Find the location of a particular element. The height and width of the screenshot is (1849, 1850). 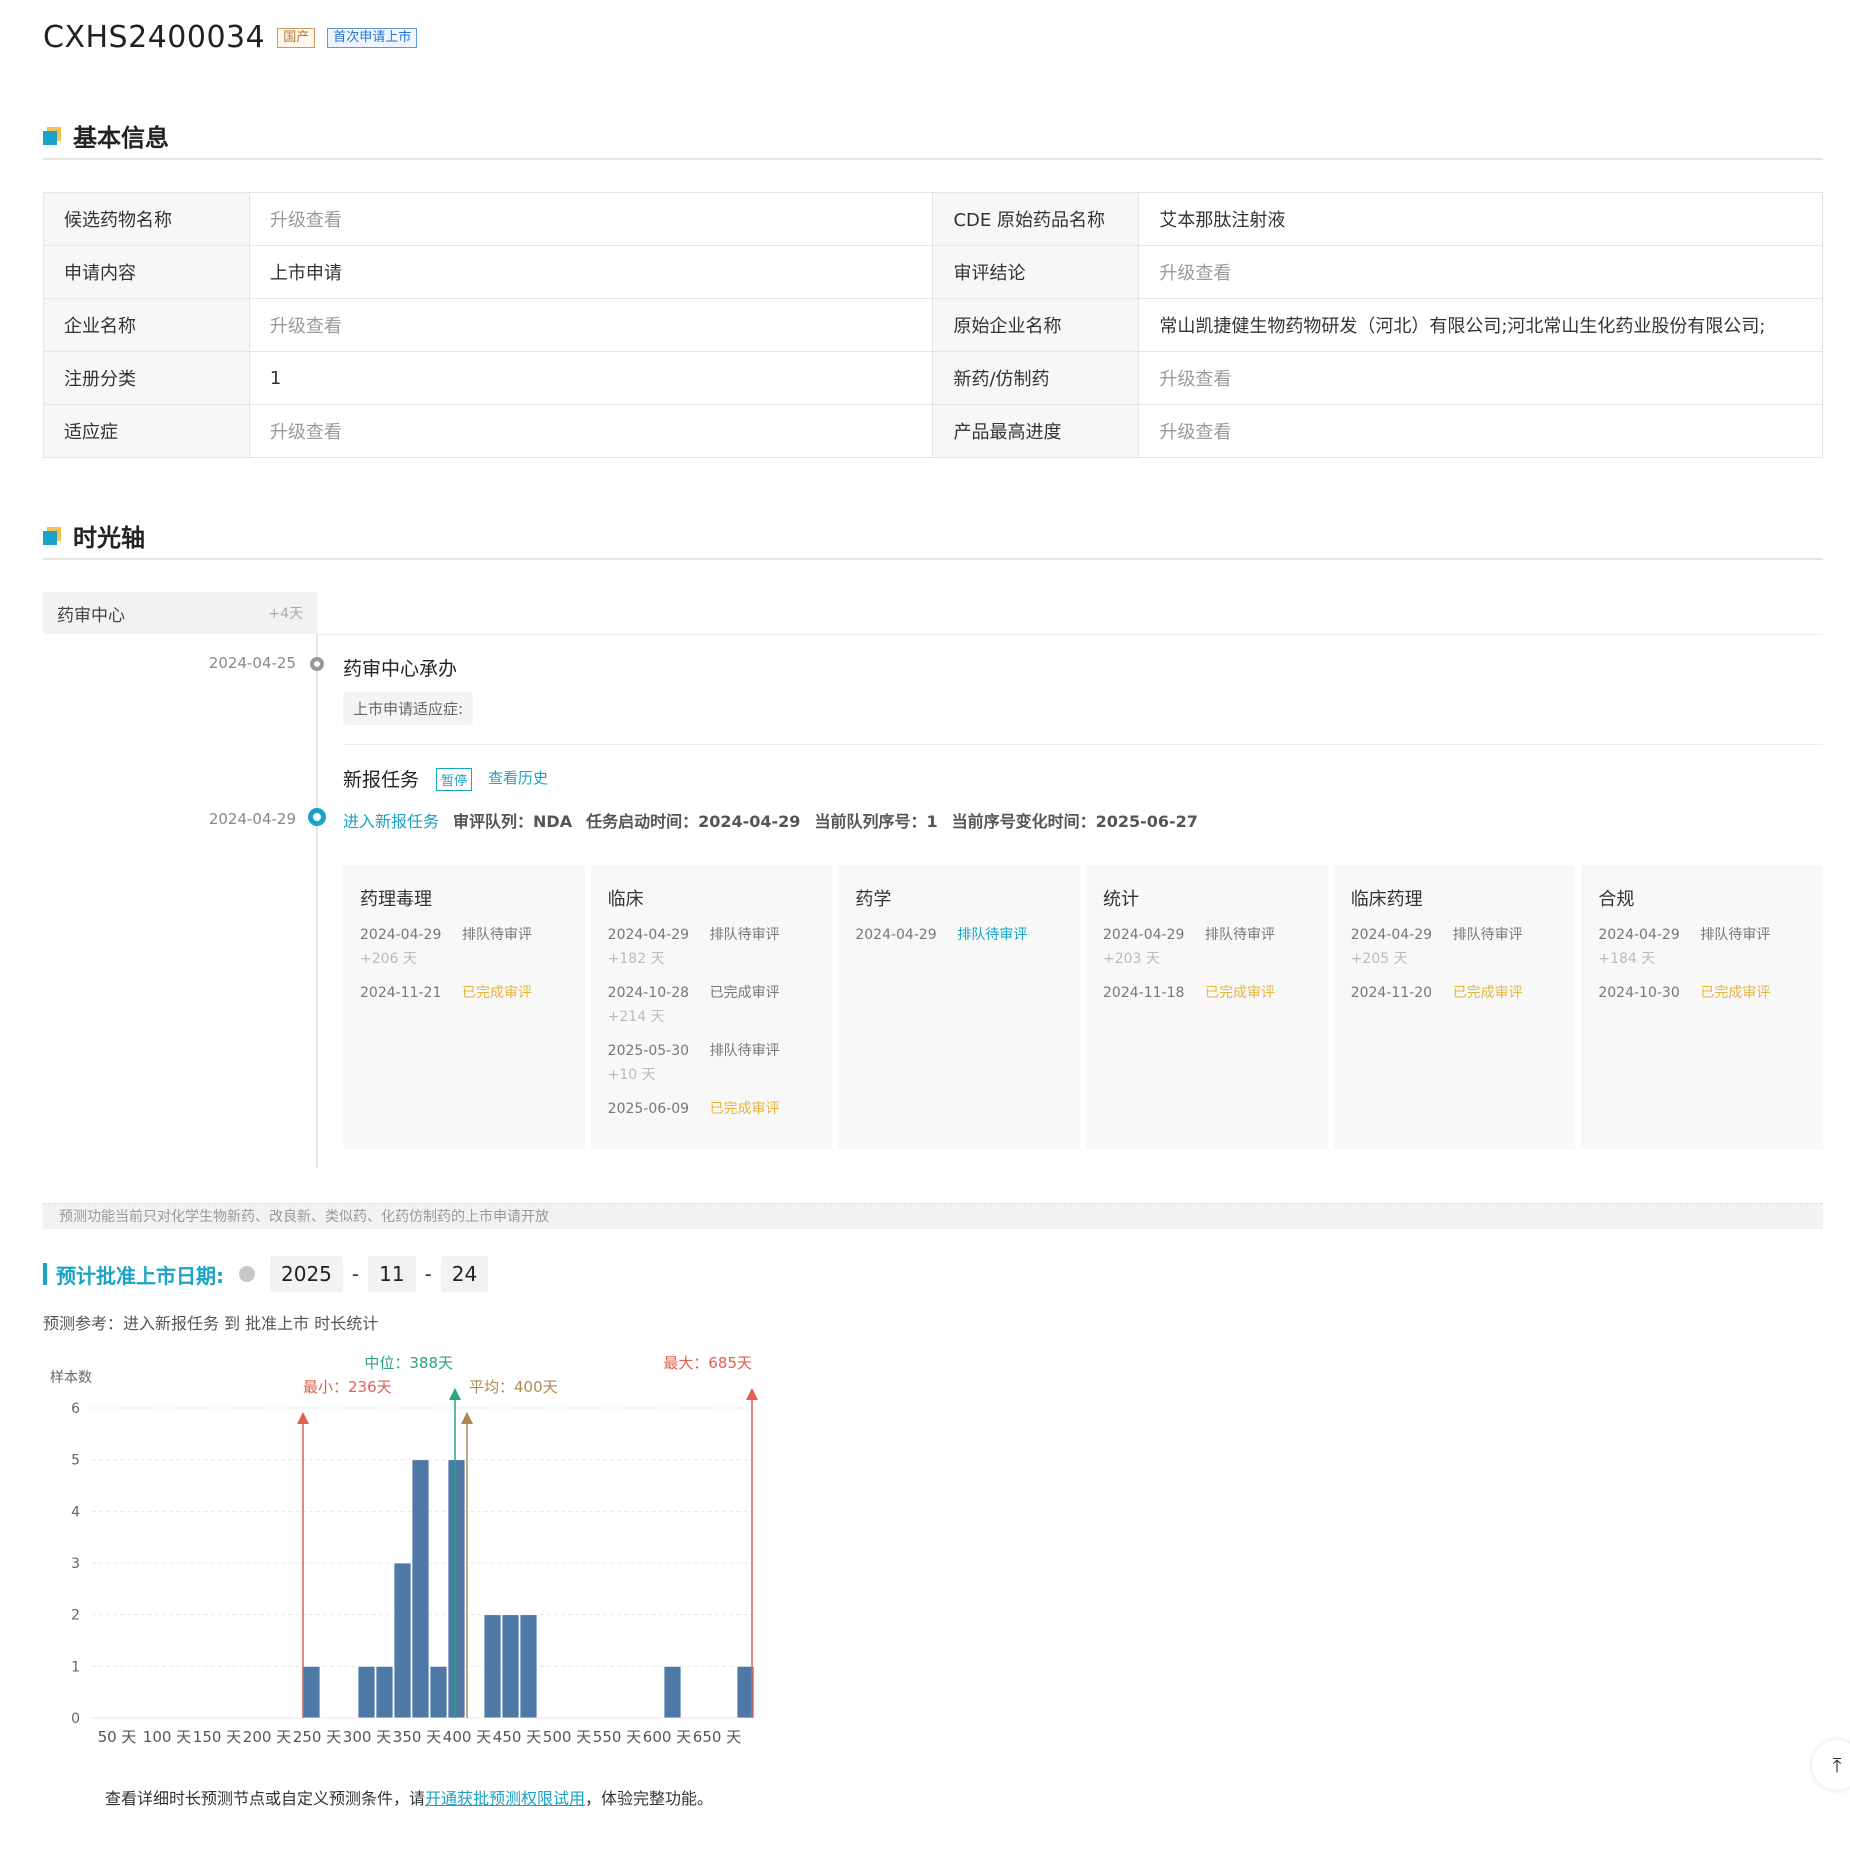

entry-duration: +203 天 is located at coordinates (1131, 959).